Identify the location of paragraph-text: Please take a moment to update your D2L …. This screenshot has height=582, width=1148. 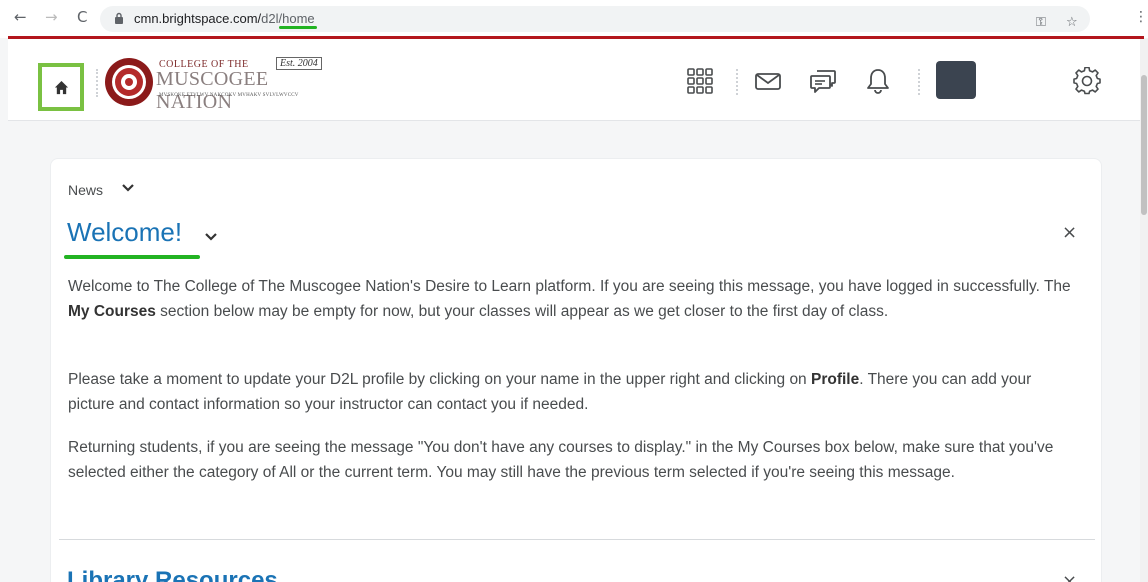
(439, 379).